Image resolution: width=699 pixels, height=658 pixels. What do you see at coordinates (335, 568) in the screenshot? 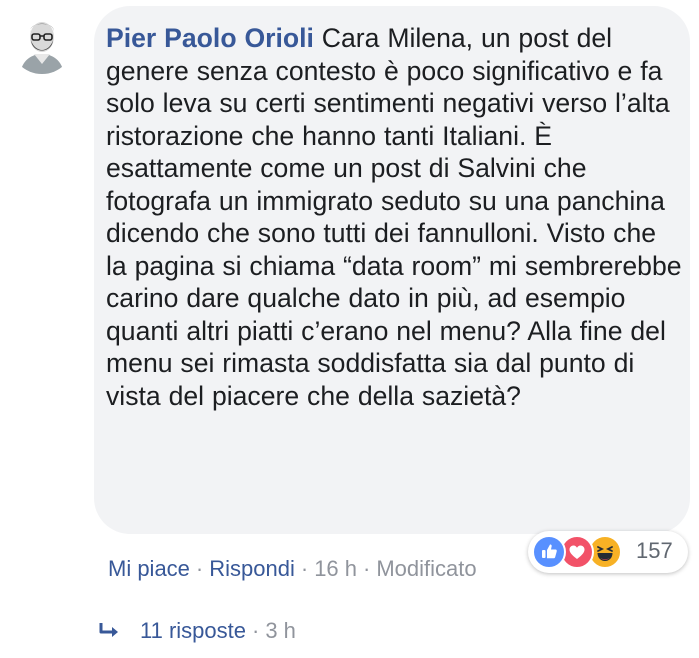
I see `comment-timestamp: 16 h` at bounding box center [335, 568].